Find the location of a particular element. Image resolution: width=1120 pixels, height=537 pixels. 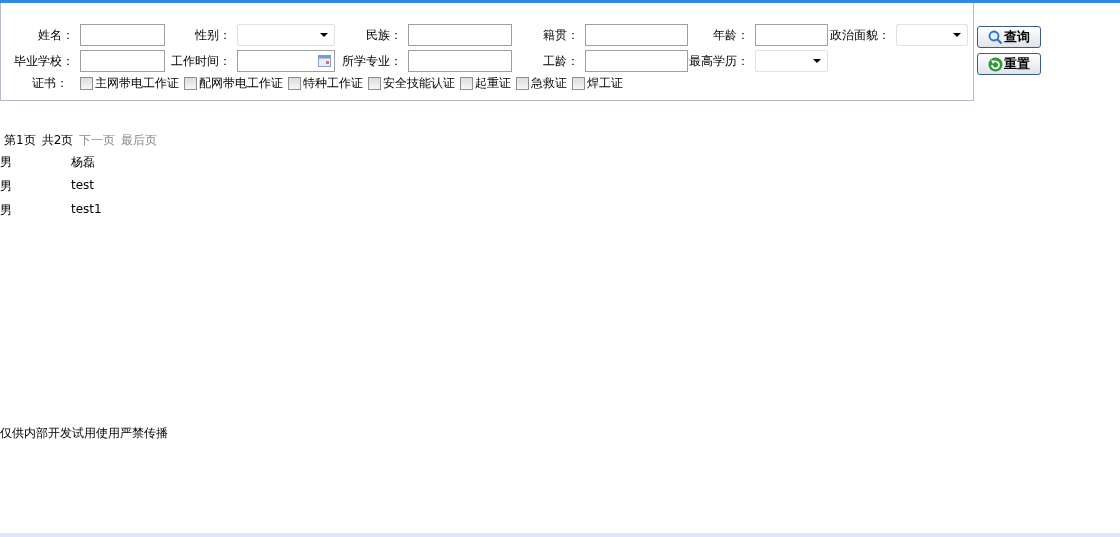

field-label: 姓名： is located at coordinates (56, 35).